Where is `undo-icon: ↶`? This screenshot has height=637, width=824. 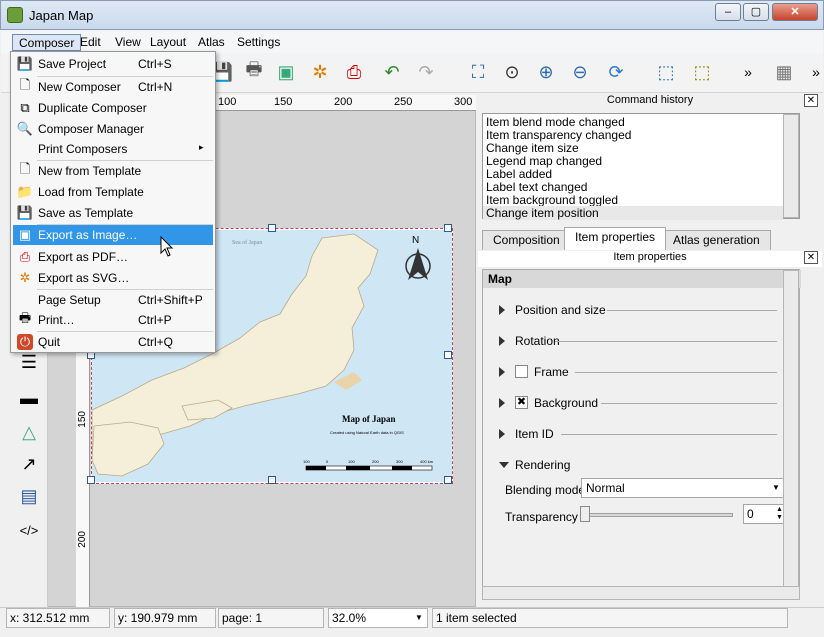
undo-icon: ↶ is located at coordinates (392, 72).